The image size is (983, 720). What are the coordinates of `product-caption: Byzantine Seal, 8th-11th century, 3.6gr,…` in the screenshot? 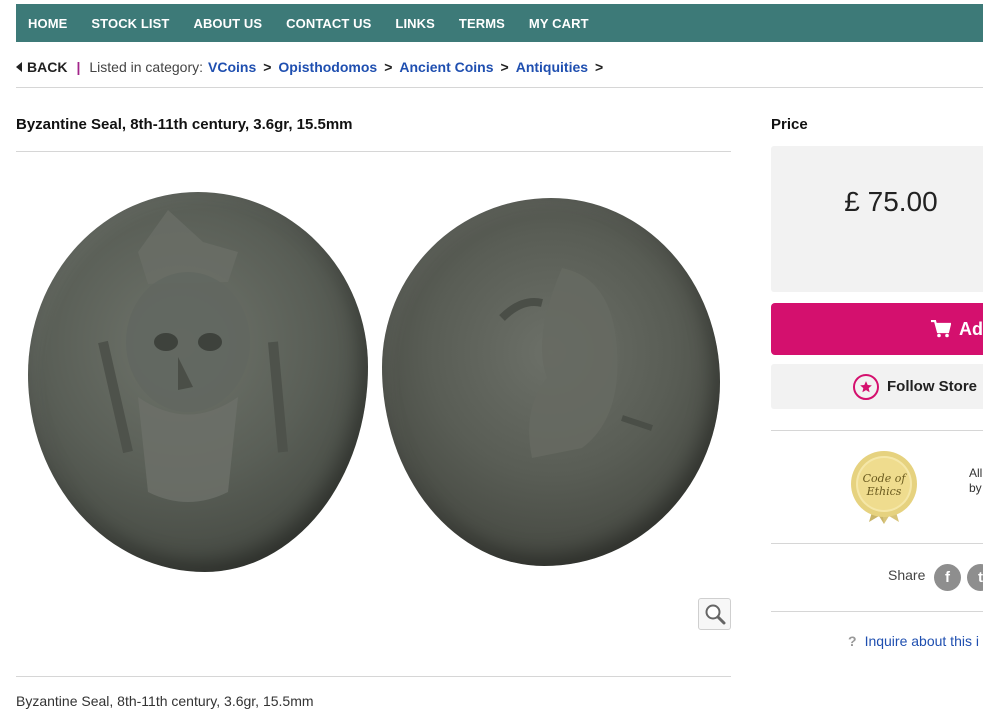 It's located at (165, 701).